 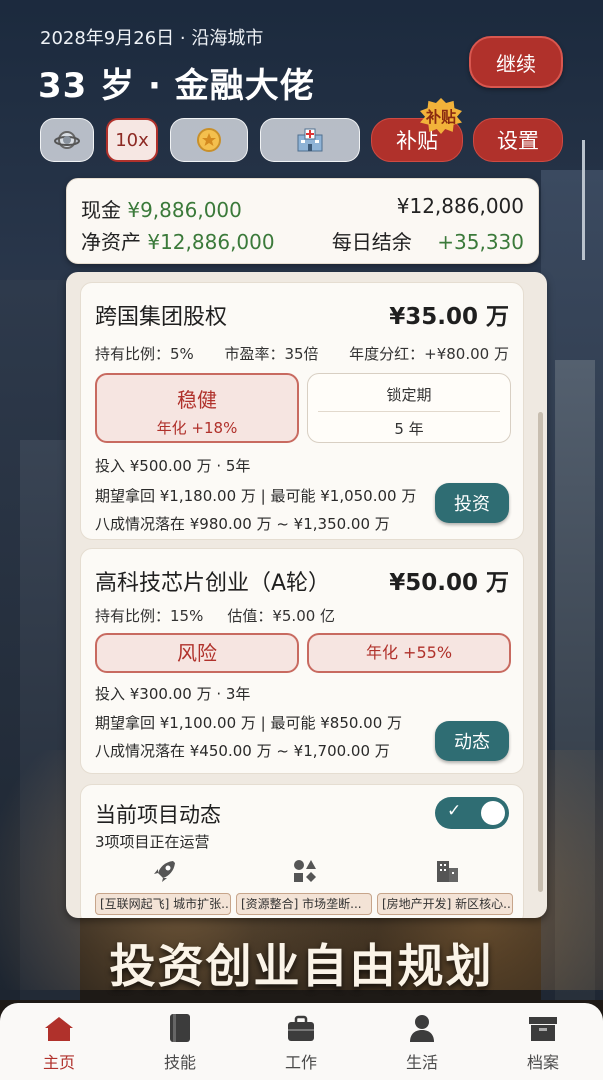 What do you see at coordinates (422, 1043) in the screenshot?
I see `tab-life: 生活` at bounding box center [422, 1043].